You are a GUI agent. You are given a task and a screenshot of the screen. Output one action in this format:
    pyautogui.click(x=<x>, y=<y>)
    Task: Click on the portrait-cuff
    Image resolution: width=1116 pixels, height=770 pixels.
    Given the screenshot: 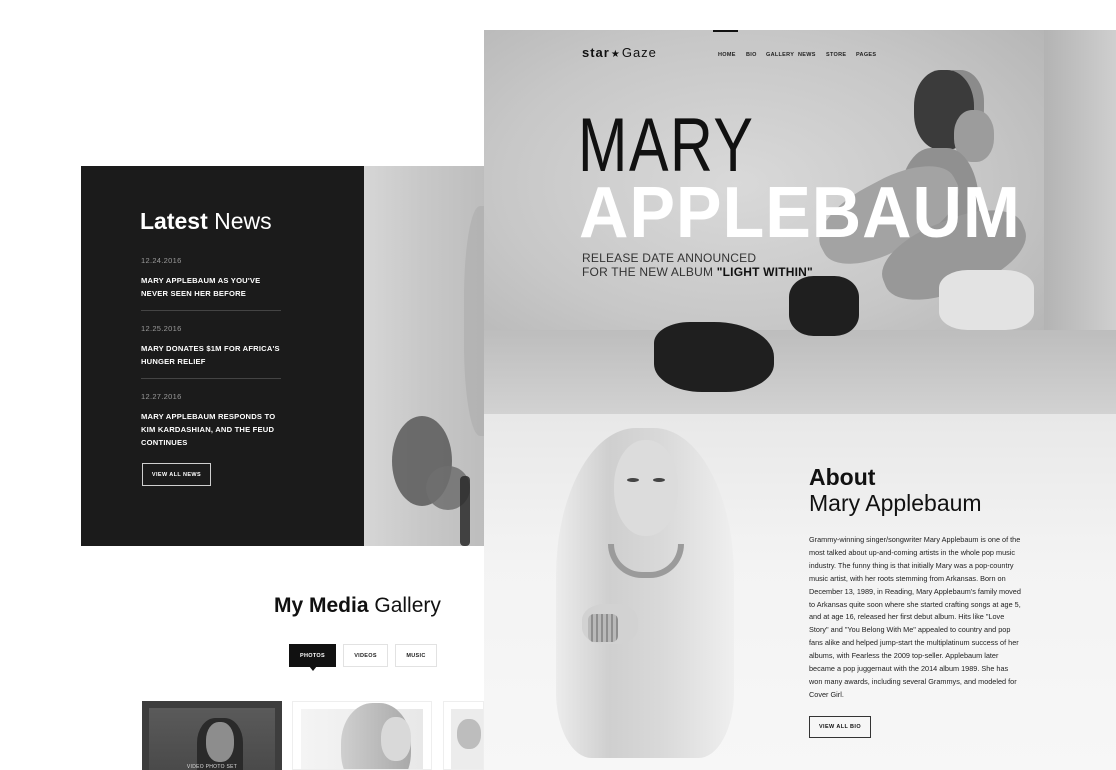 What is the action you would take?
    pyautogui.click(x=603, y=628)
    